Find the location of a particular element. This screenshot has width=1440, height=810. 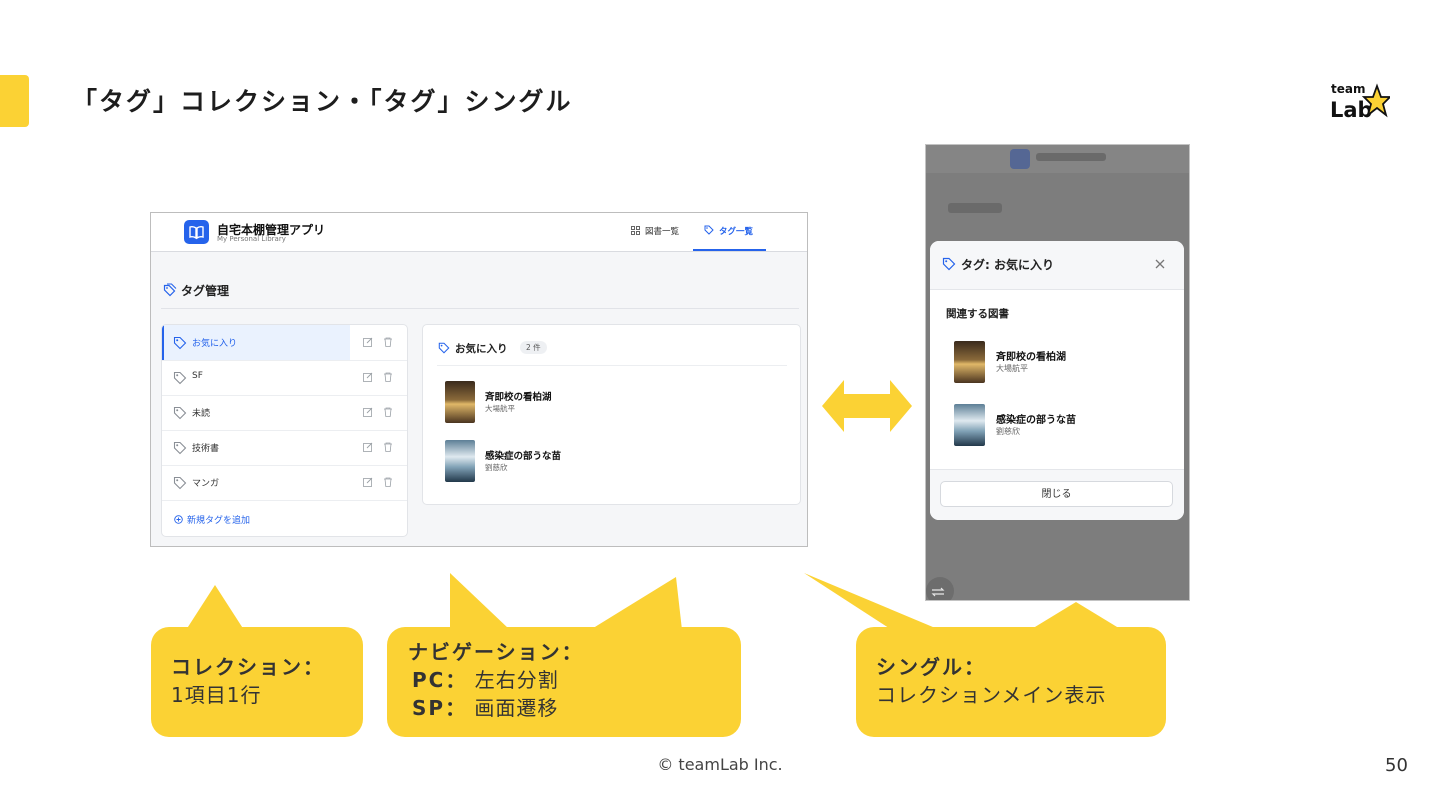

nav-tag-list: タグ一覧 is located at coordinates (728, 231).